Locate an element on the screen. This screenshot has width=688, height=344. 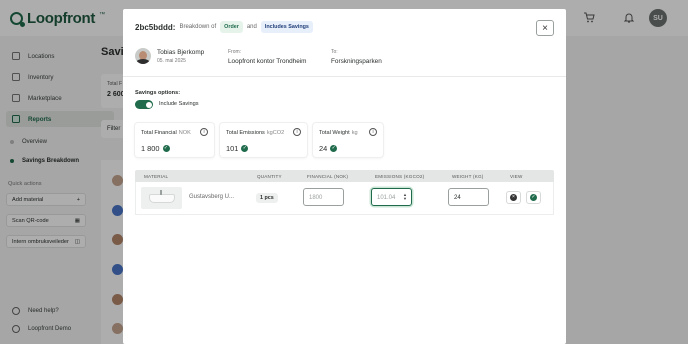
reset-button: × is located at coordinates (513, 197).